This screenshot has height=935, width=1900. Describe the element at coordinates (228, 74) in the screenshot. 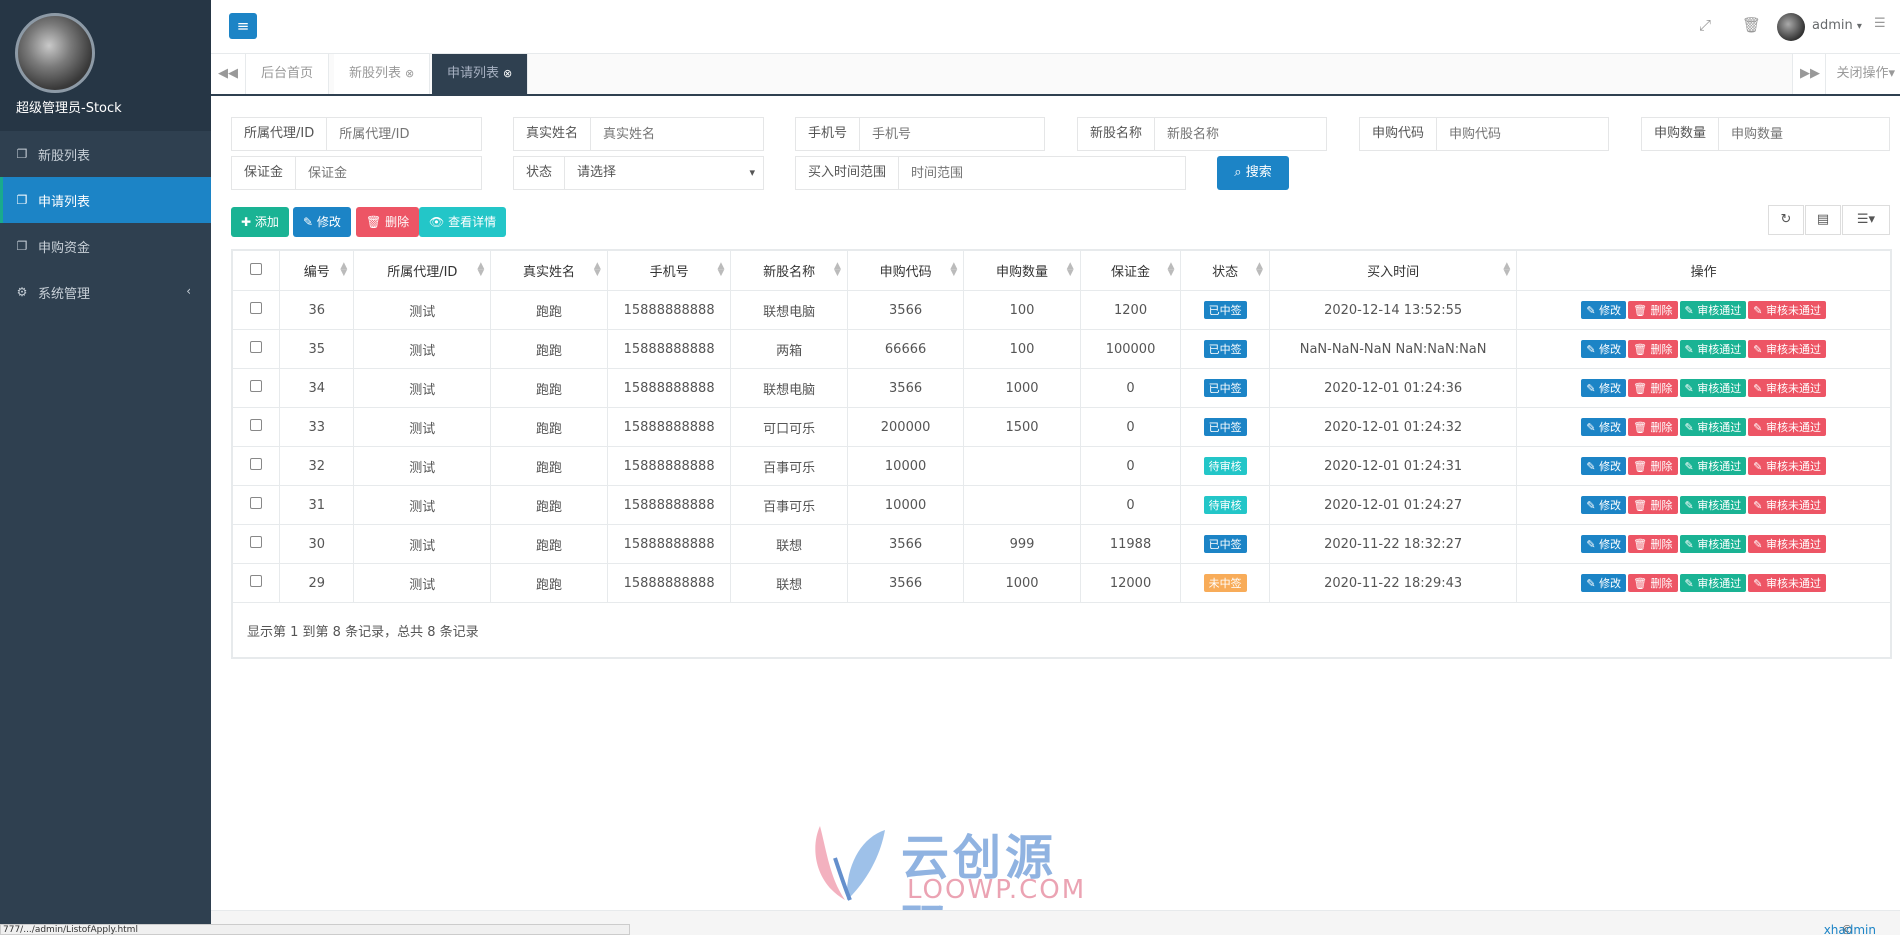

I see `tab-scroll-left-button: ◀◀` at that location.